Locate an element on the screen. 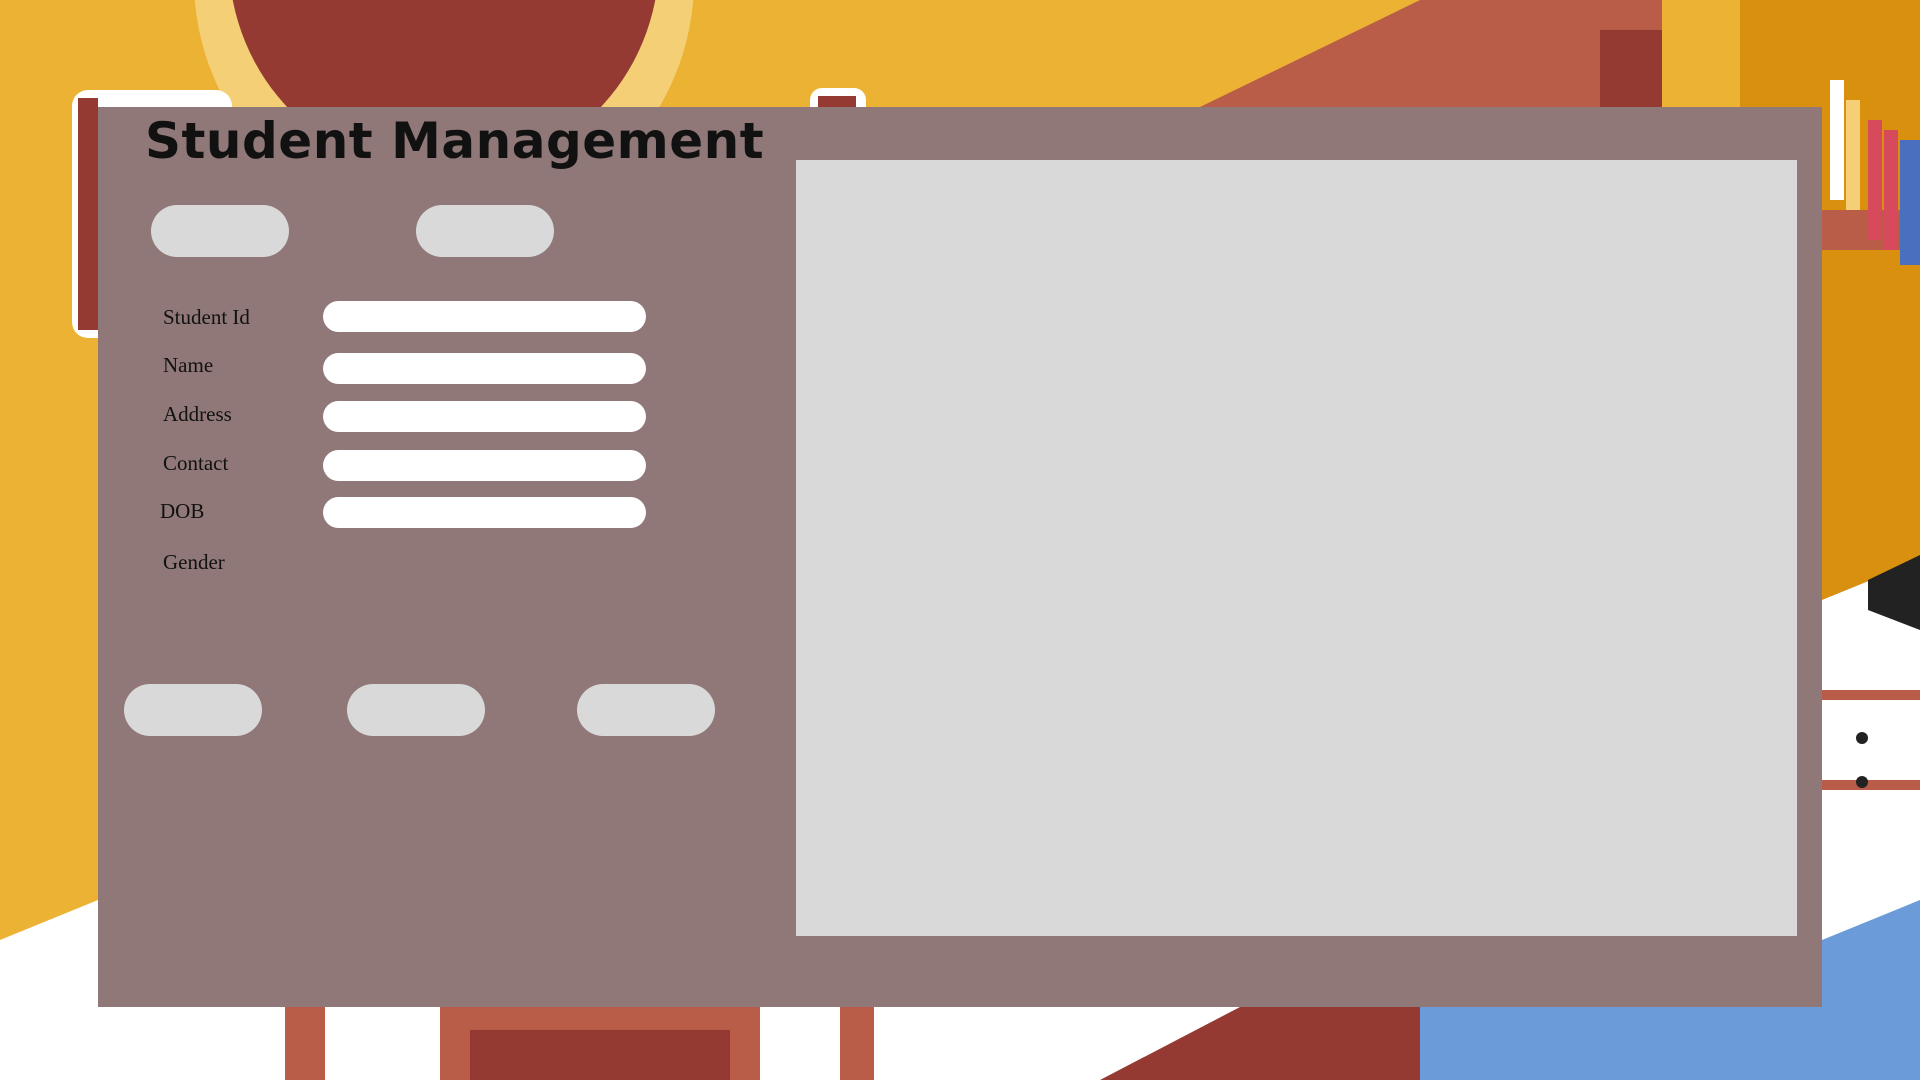 The height and width of the screenshot is (1080, 1920). student-id-field is located at coordinates (484, 316).